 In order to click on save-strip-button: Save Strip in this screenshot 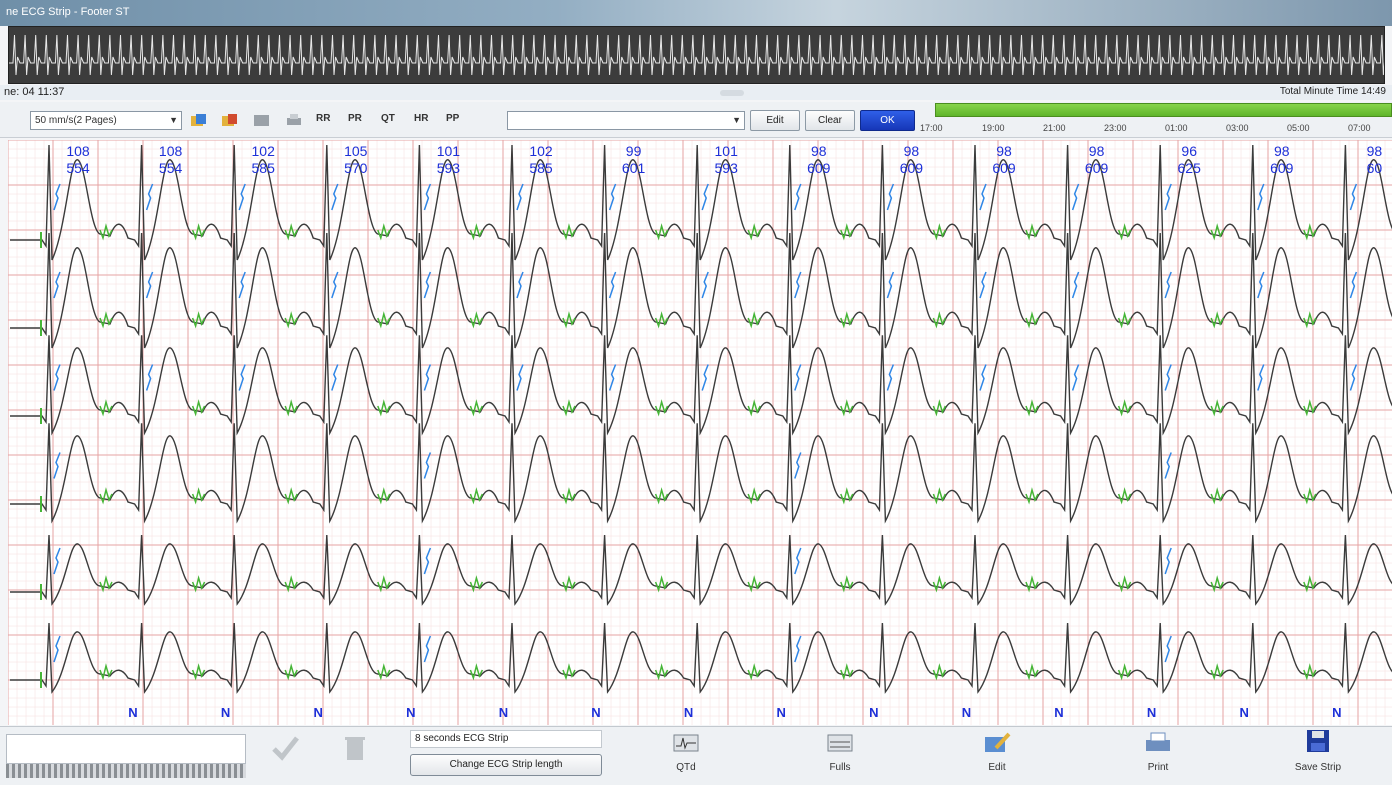, I will do `click(1318, 753)`.